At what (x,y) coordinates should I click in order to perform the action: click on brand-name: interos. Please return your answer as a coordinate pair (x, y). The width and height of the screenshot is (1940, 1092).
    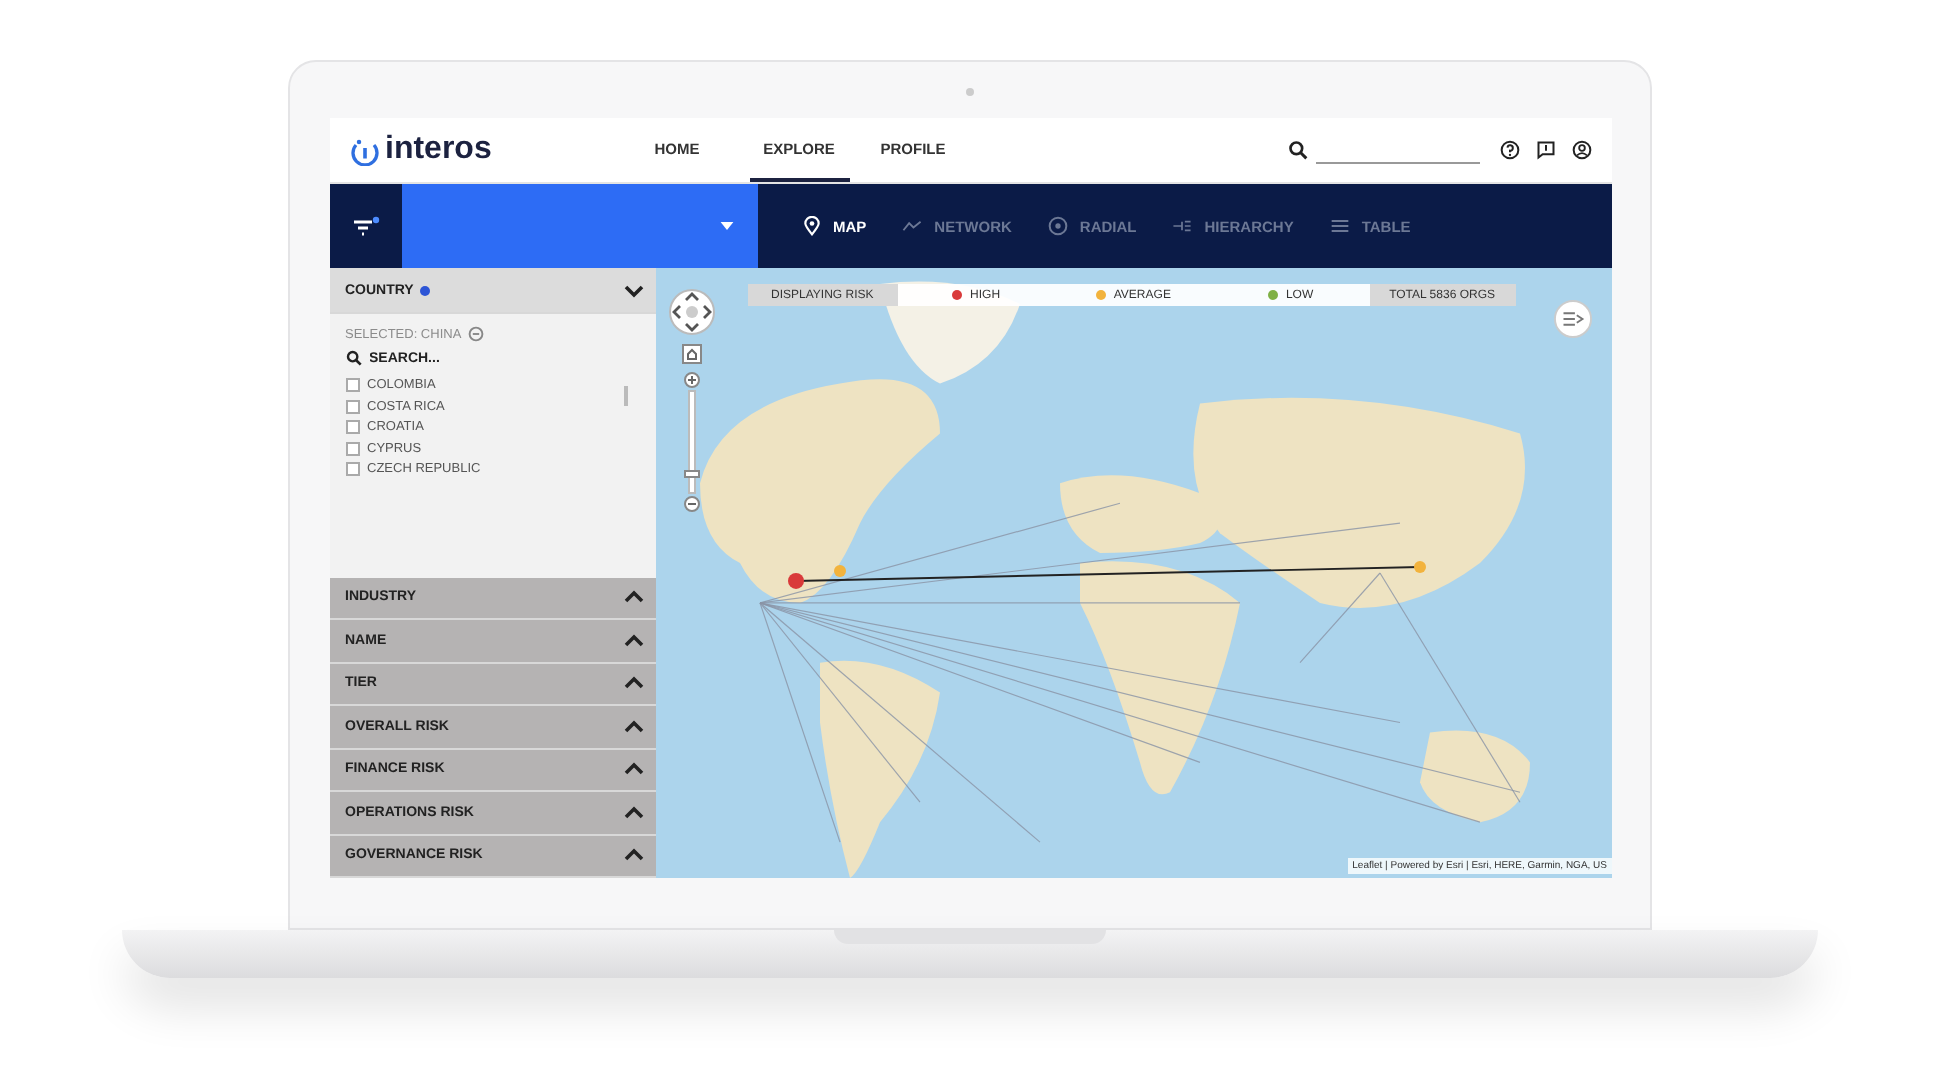
    Looking at the image, I should click on (438, 150).